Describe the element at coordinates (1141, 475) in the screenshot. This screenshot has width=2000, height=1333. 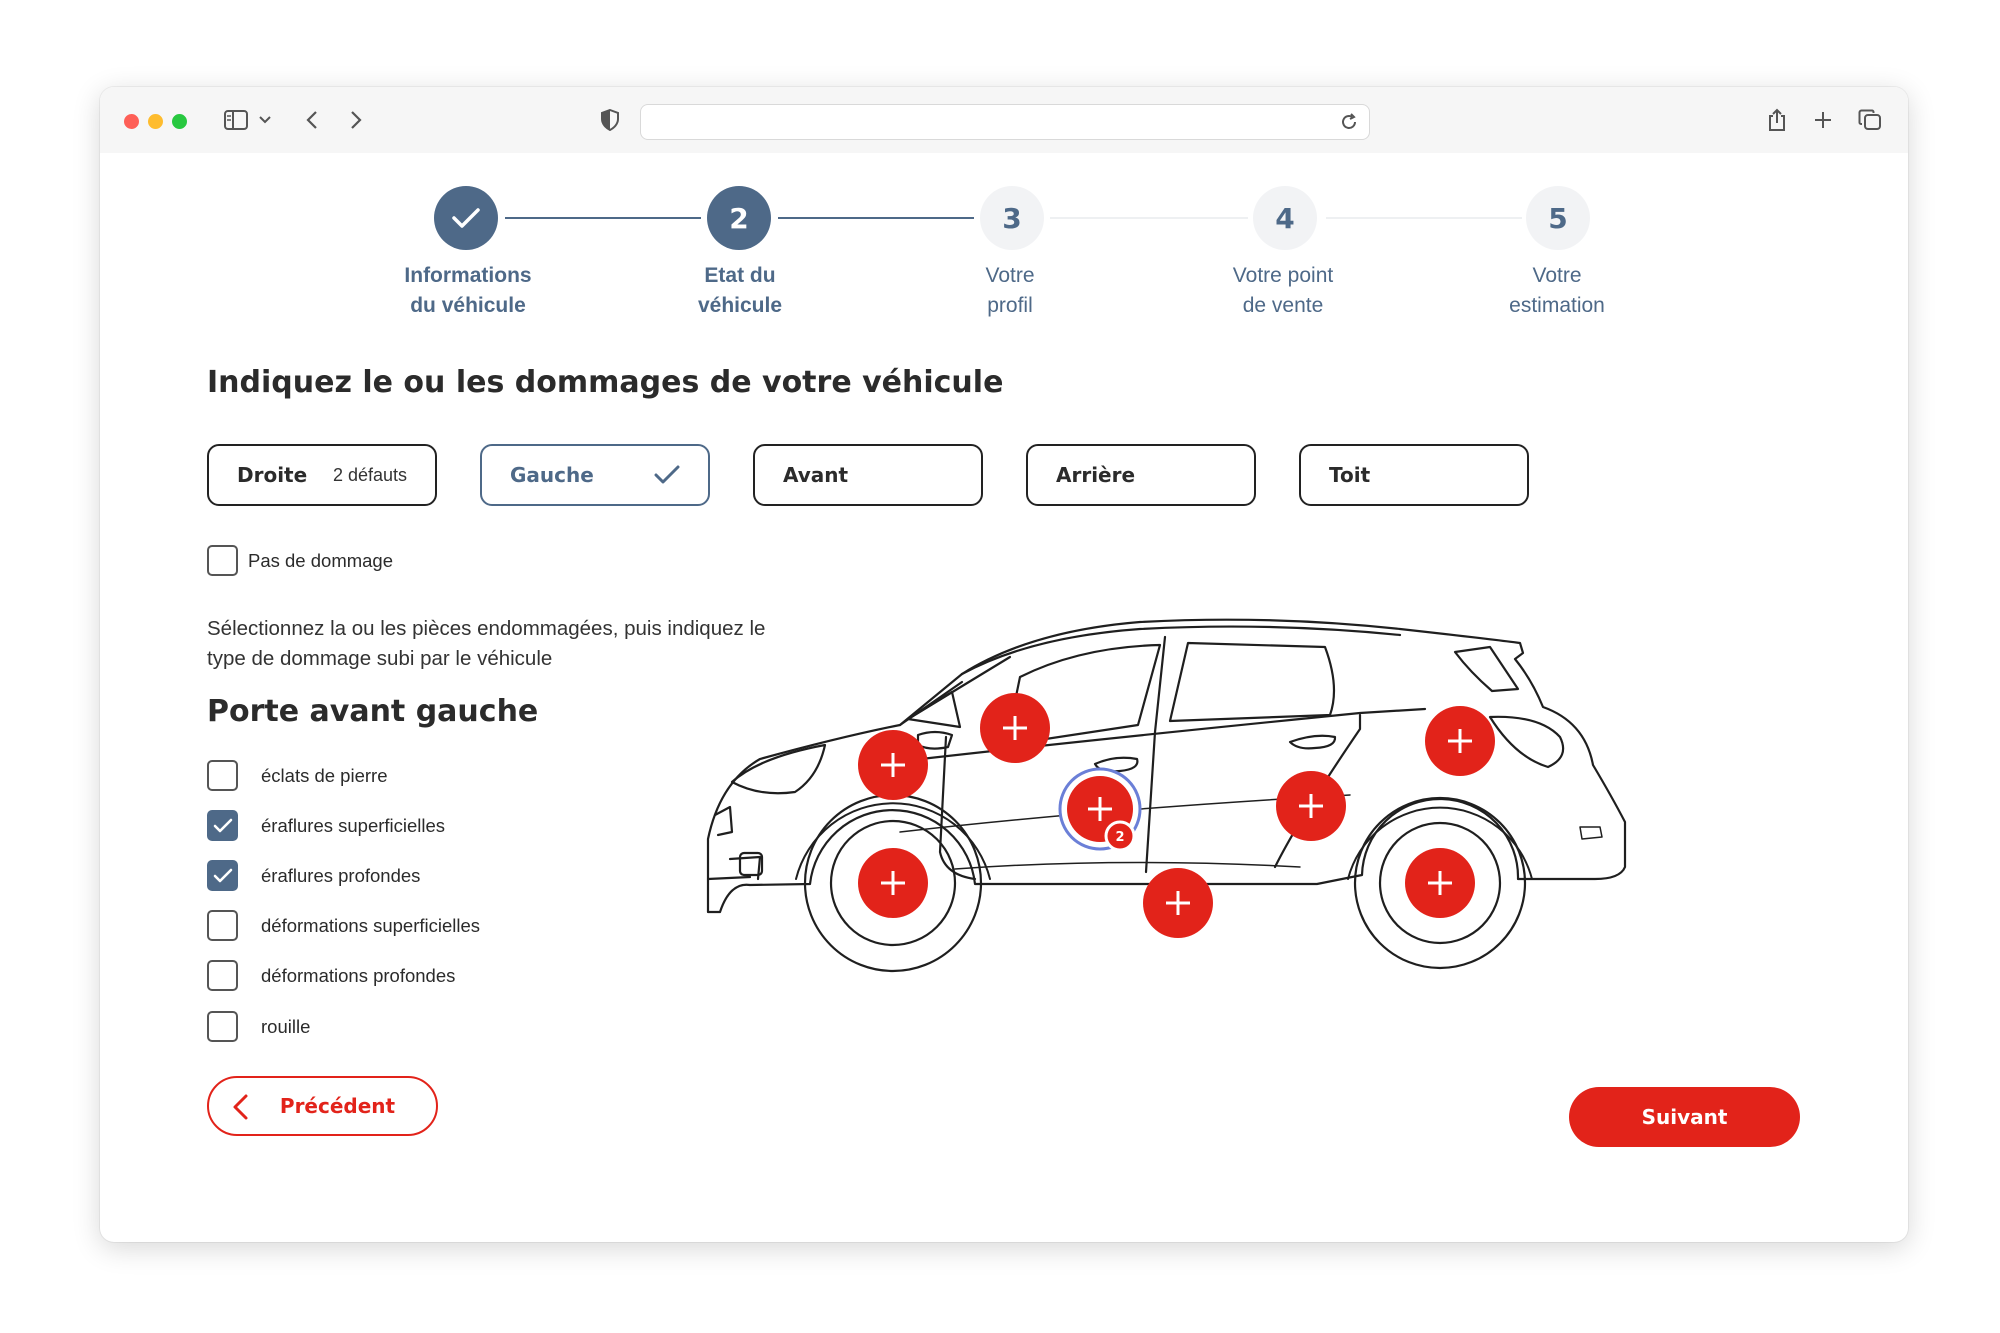
I see `tab-arriere: Arrière` at that location.